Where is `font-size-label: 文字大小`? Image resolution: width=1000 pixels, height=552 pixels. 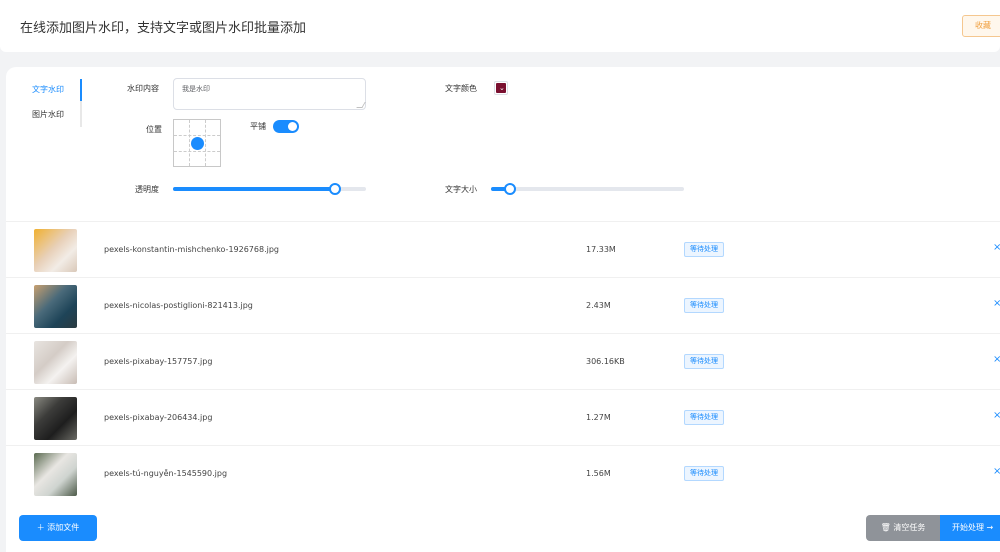
font-size-label: 文字大小 is located at coordinates (461, 189).